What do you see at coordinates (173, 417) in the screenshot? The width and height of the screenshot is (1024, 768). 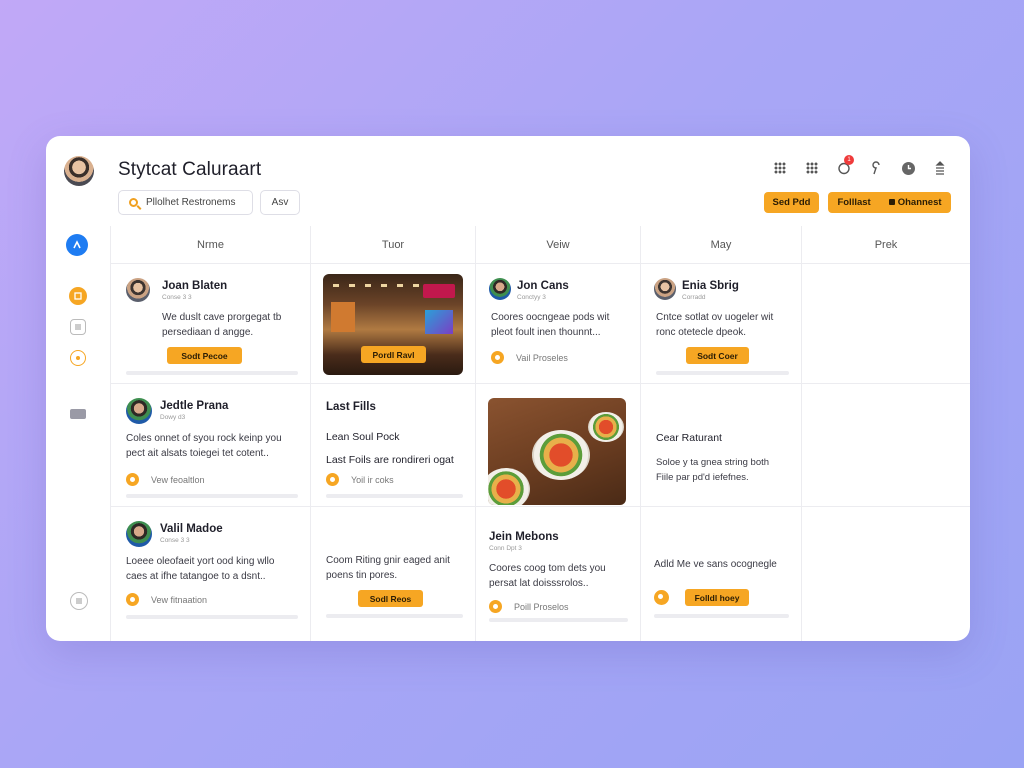 I see `person-sub: Dowy d3` at bounding box center [173, 417].